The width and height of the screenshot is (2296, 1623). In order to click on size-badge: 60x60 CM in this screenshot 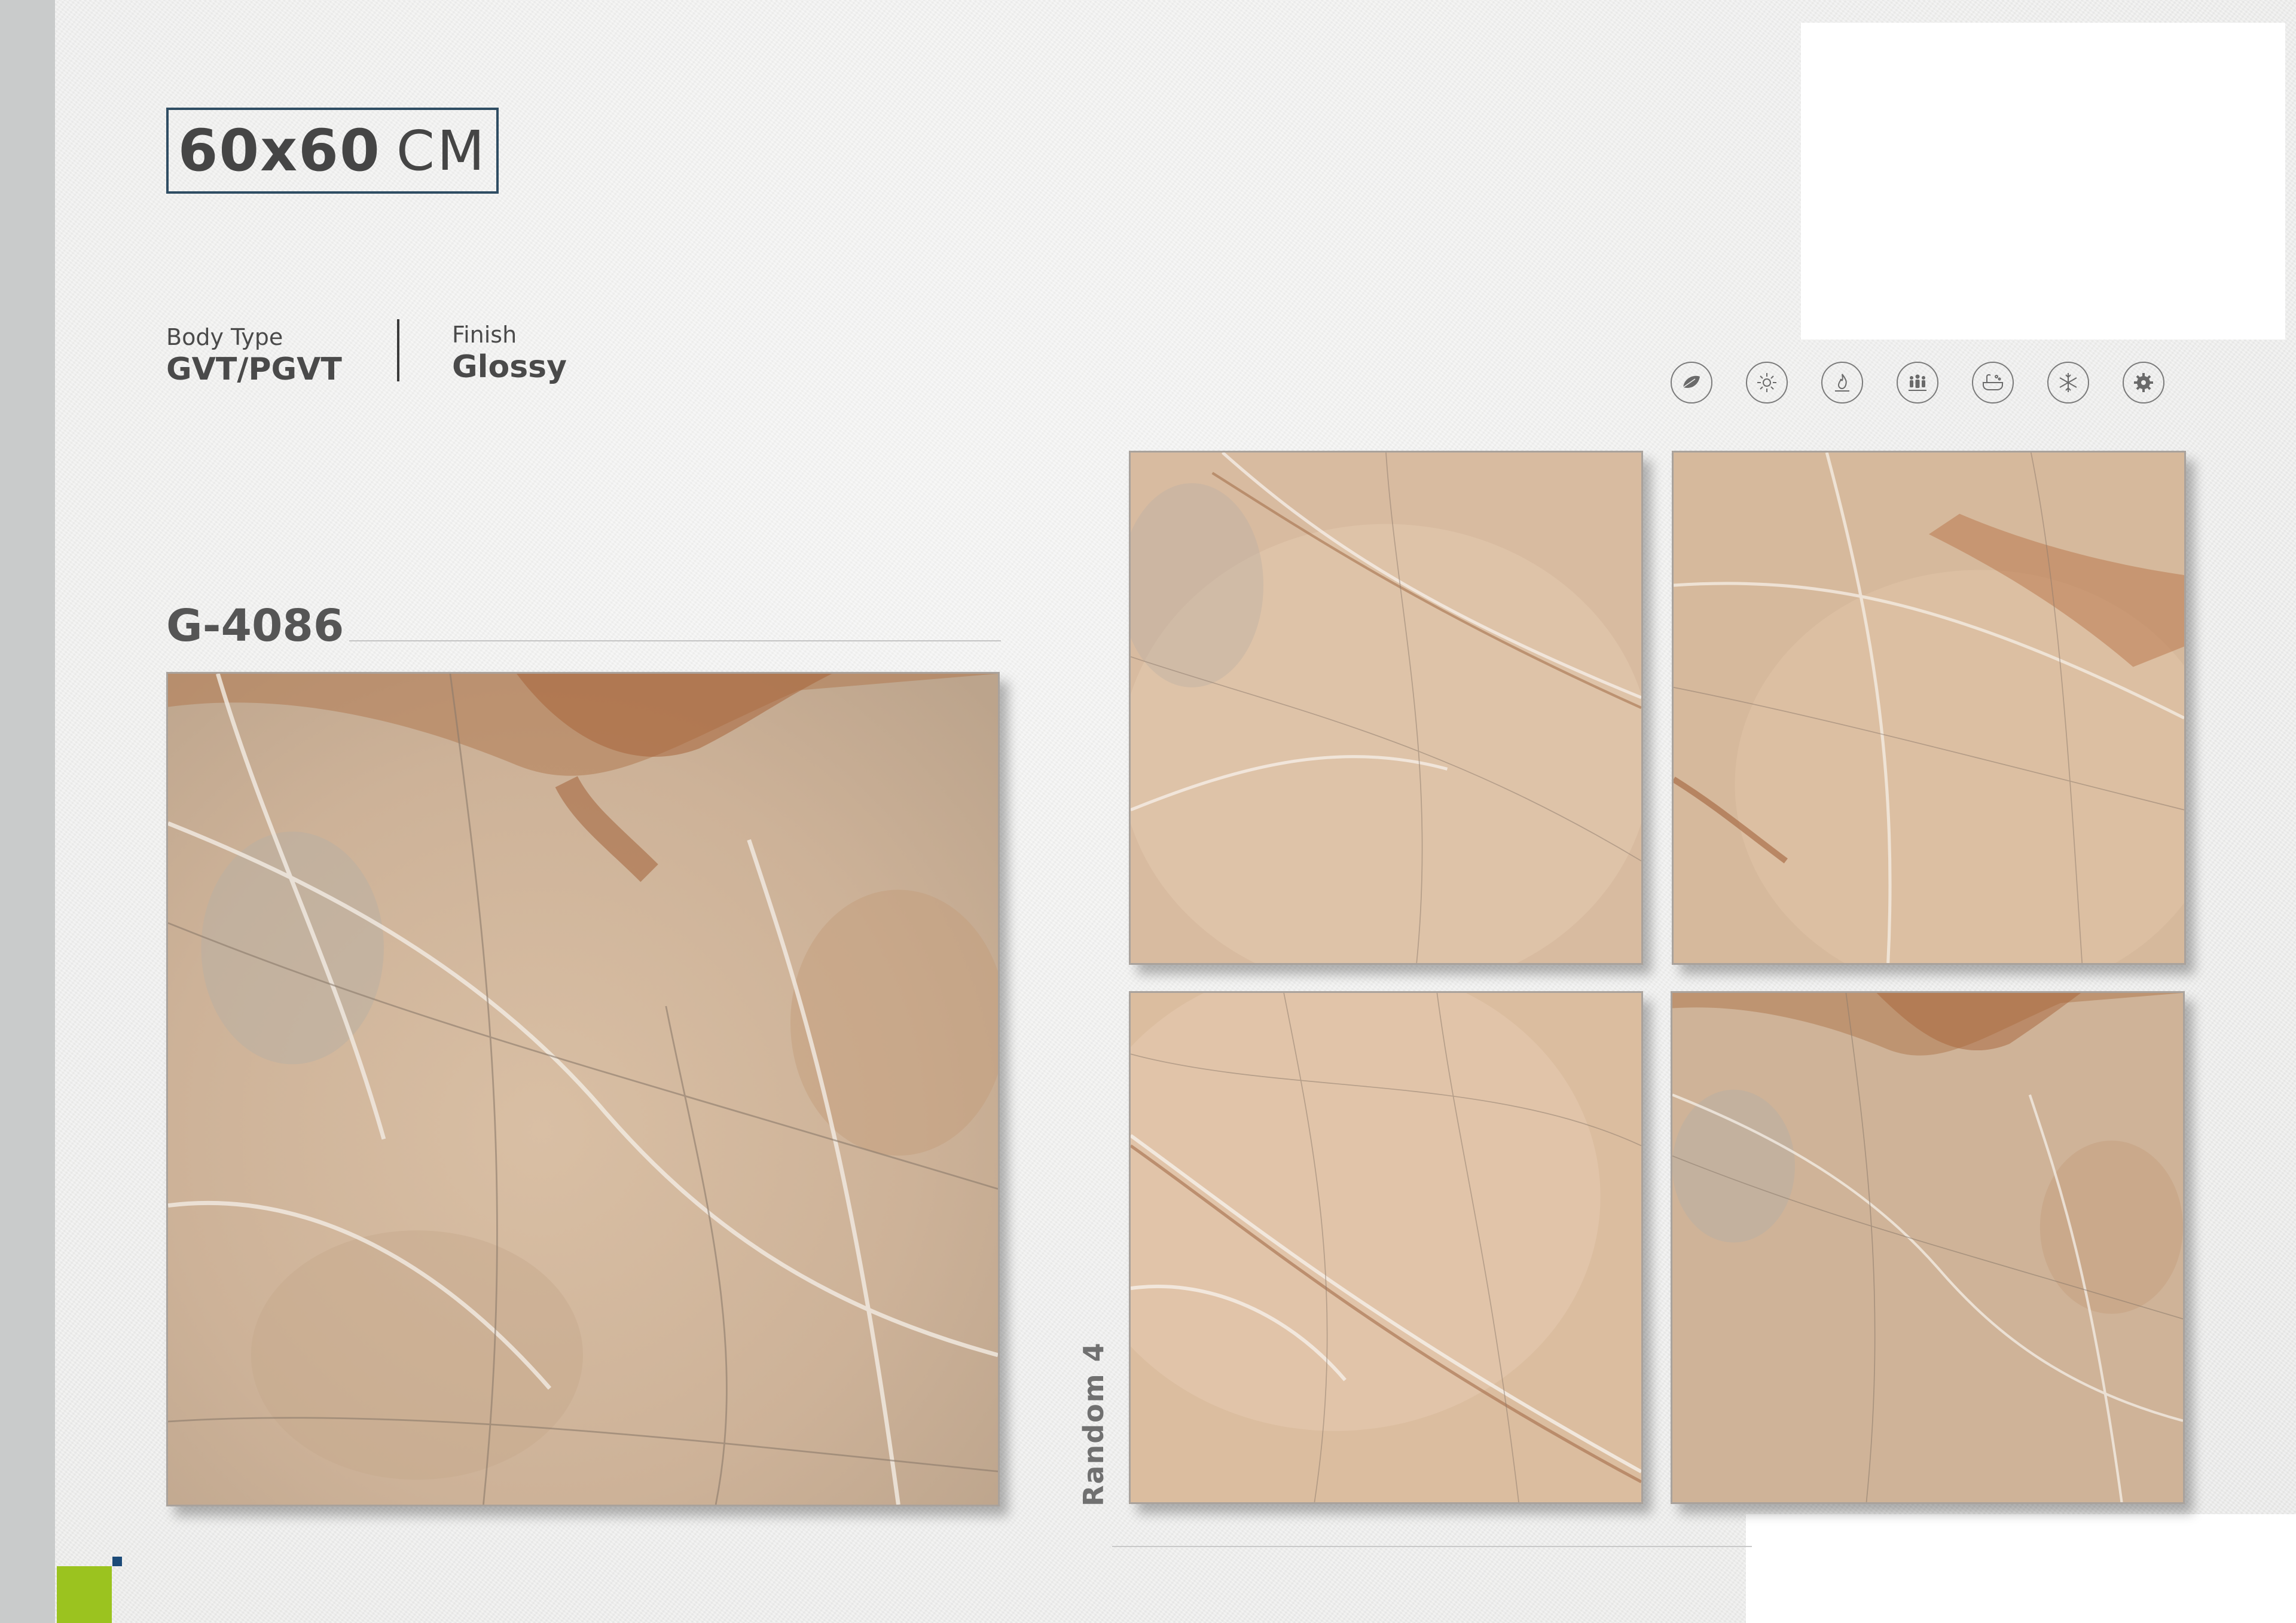, I will do `click(332, 151)`.